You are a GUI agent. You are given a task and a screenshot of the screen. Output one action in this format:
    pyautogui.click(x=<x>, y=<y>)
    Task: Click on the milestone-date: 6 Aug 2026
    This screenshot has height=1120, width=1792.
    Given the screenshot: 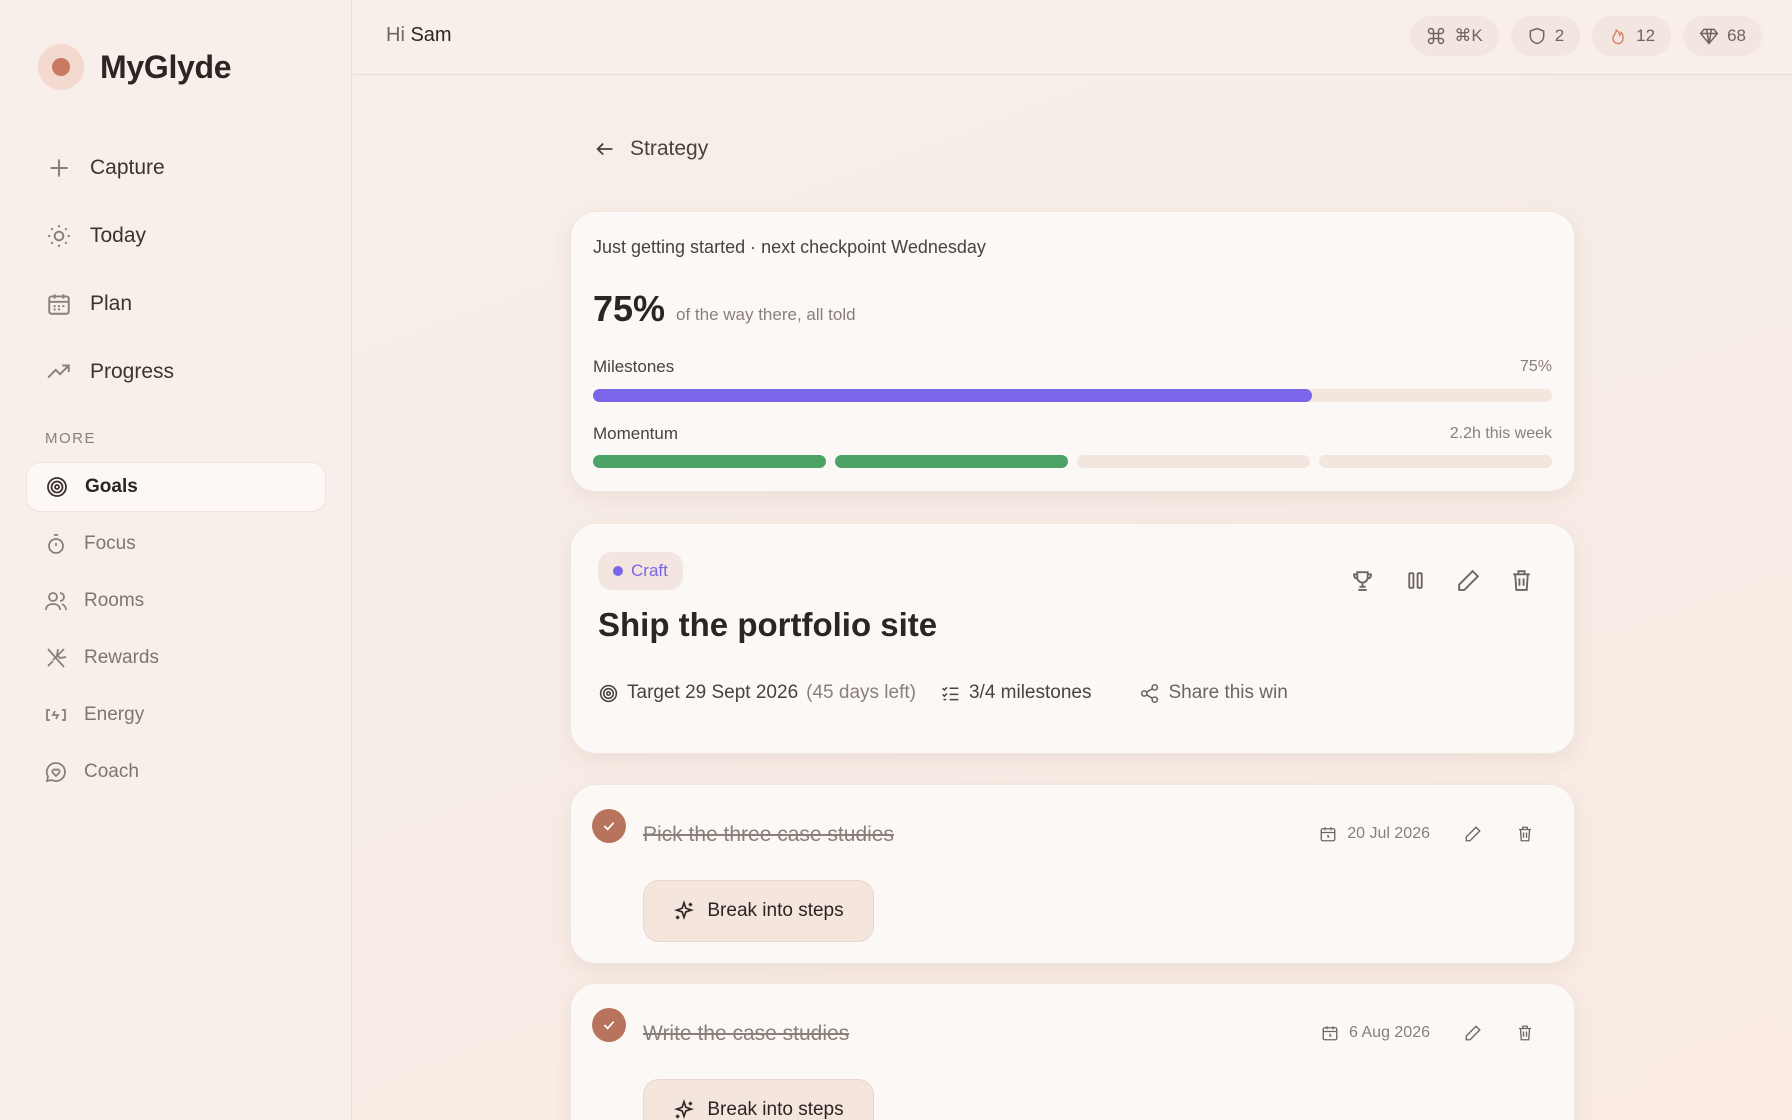 What is the action you would take?
    pyautogui.click(x=1389, y=1033)
    